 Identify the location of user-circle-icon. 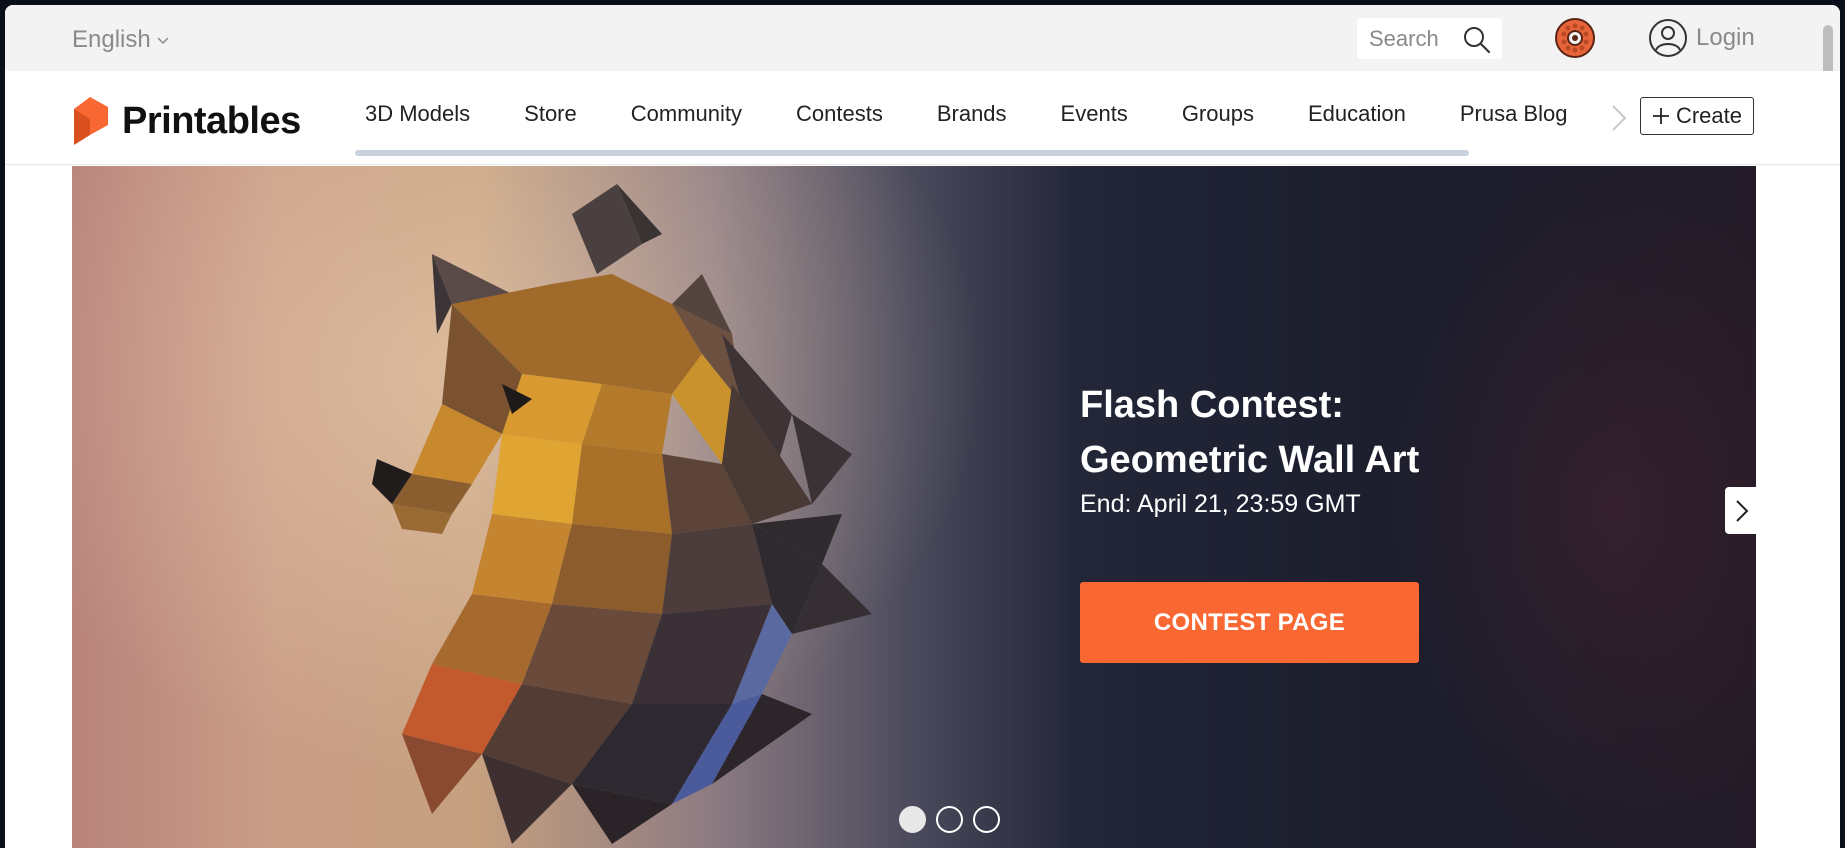
(1668, 38).